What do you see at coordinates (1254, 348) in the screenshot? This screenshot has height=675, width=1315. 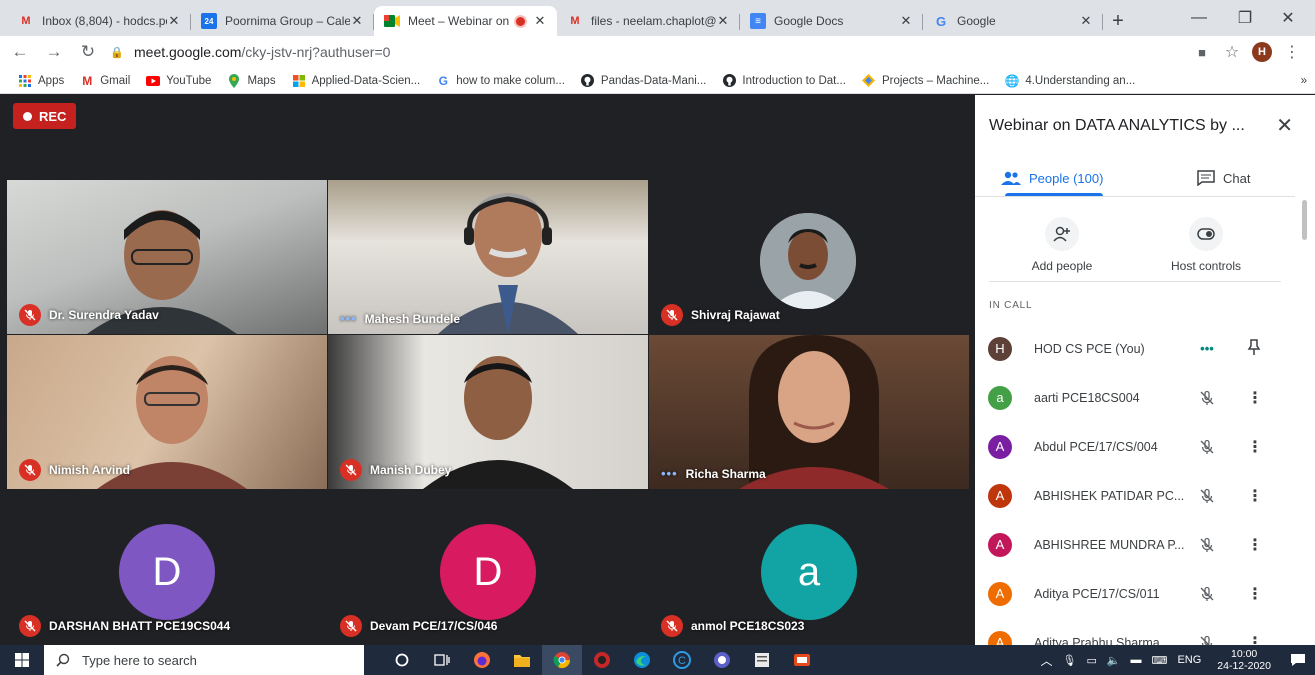 I see `pin-icon` at bounding box center [1254, 348].